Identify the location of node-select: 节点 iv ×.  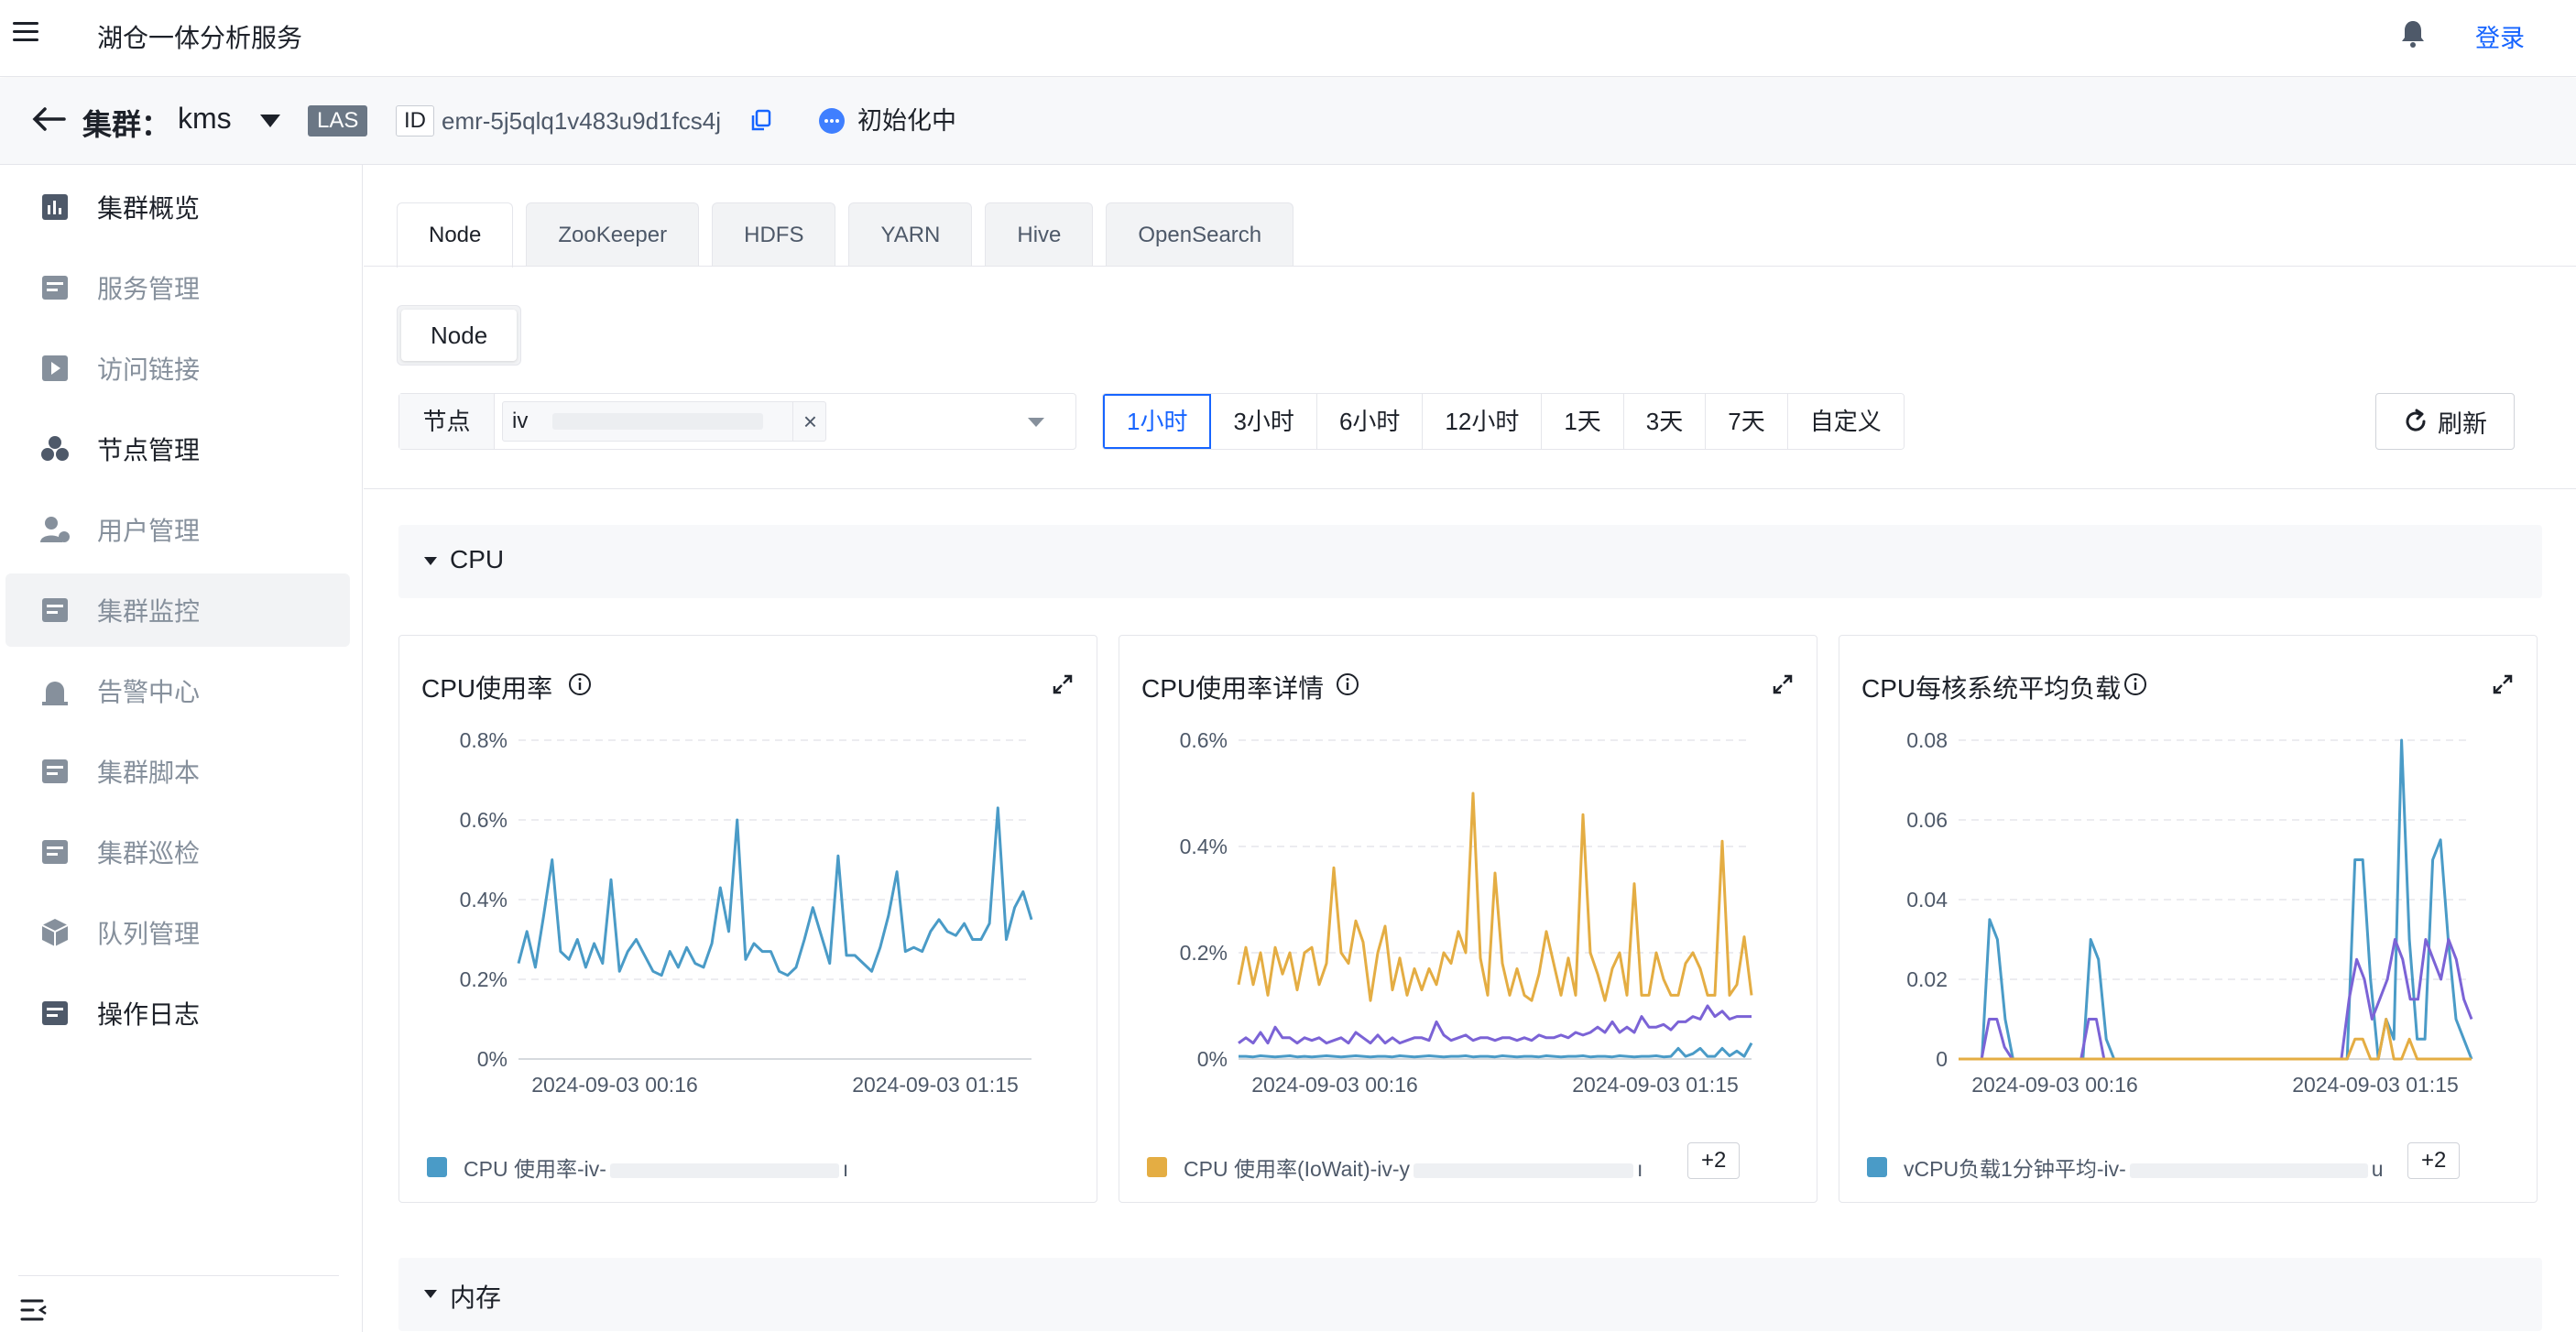
(737, 422).